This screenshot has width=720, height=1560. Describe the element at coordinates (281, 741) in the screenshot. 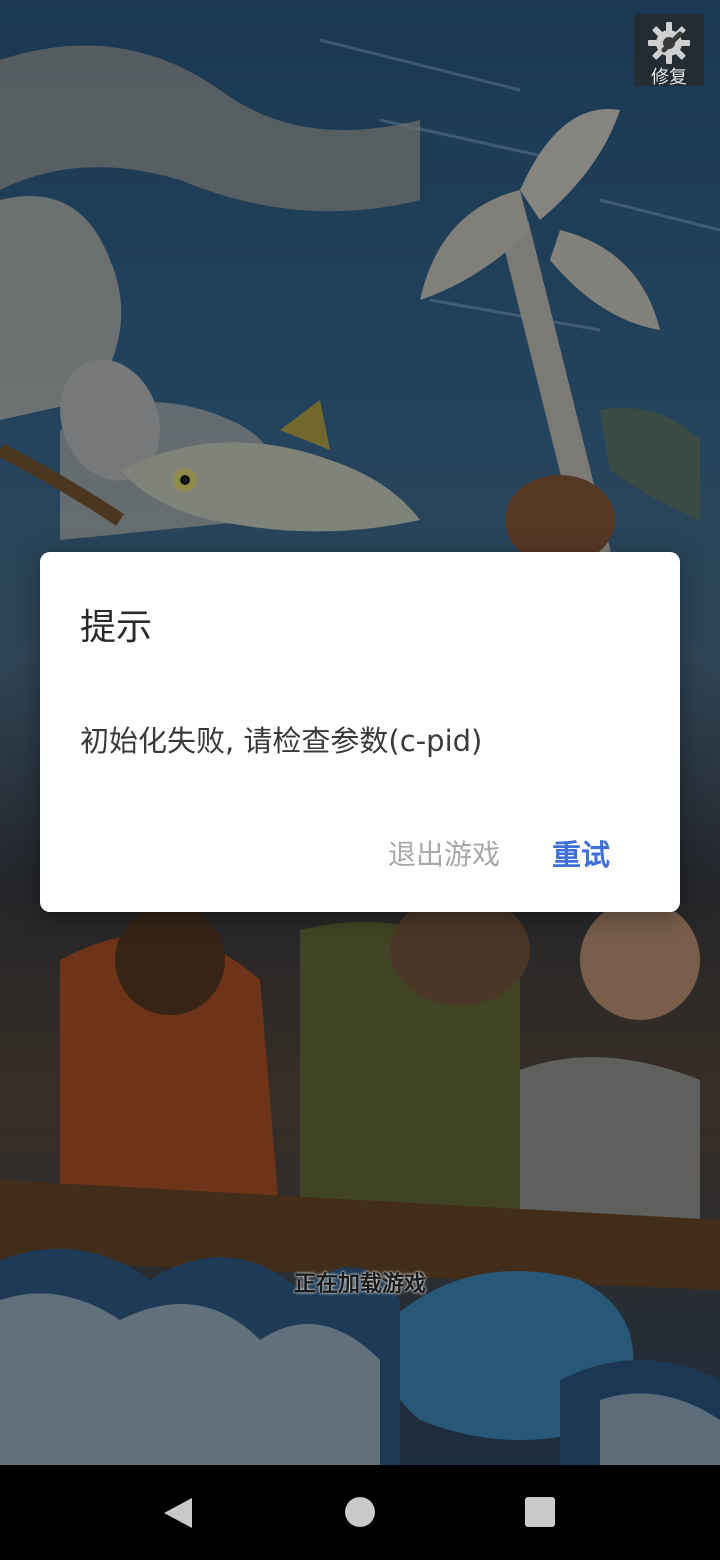

I see `dialog-message: 初始化失败, 请检查参数(c-pid)` at that location.